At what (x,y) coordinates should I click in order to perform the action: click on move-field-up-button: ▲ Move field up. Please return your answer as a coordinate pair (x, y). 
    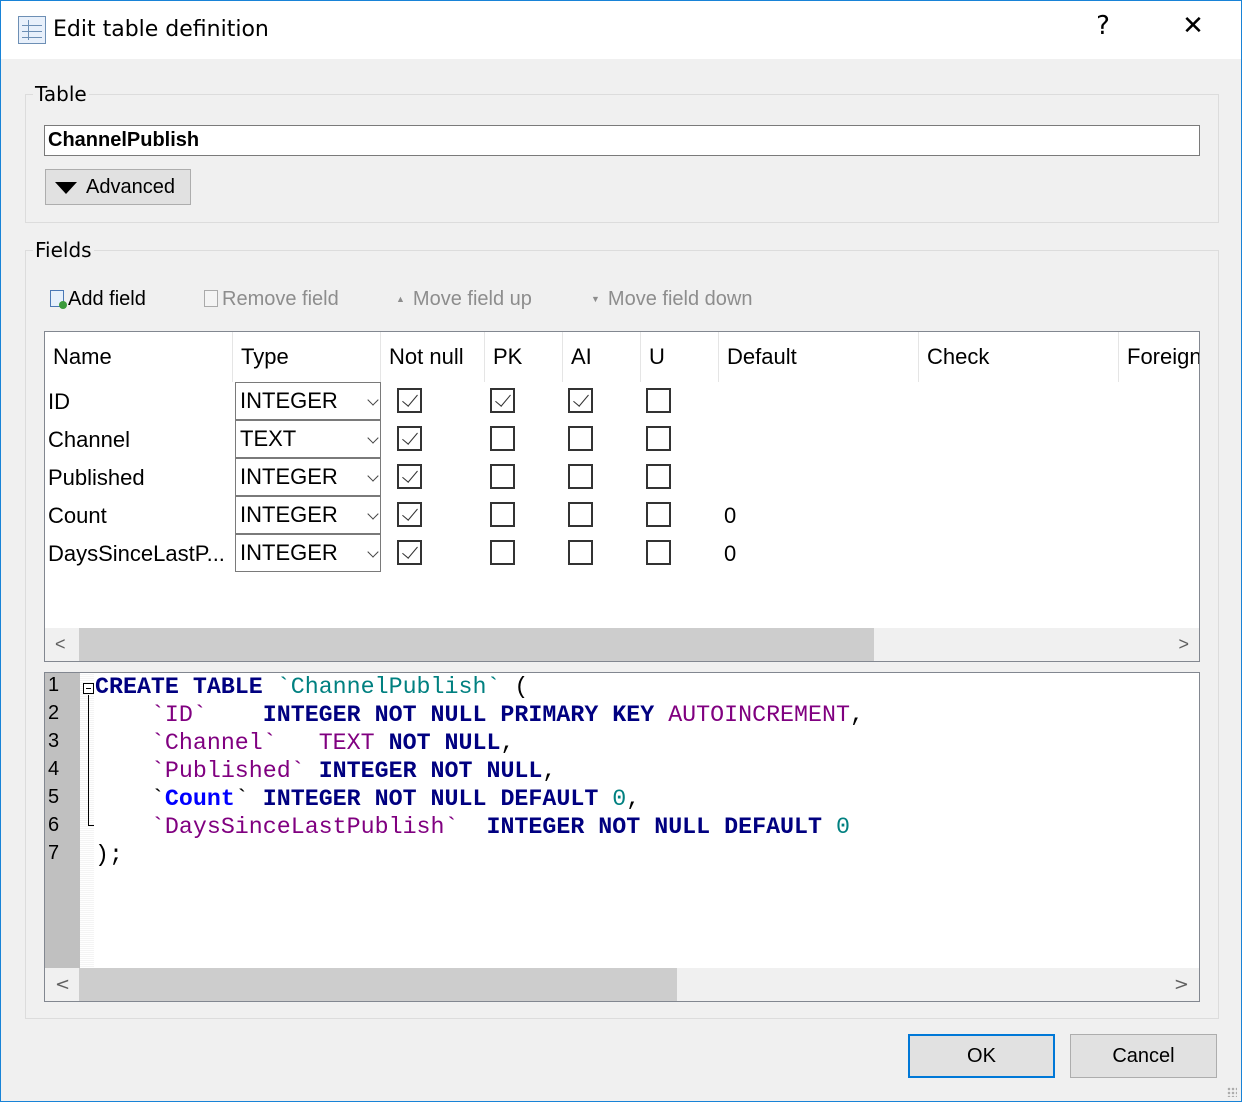
    Looking at the image, I should click on (464, 299).